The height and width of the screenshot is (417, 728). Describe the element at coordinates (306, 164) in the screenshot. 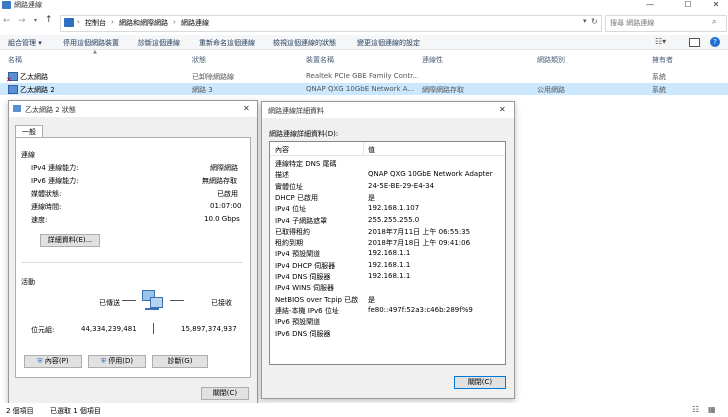

I see `detail-property: 連線特定 DNS 尾碼` at that location.